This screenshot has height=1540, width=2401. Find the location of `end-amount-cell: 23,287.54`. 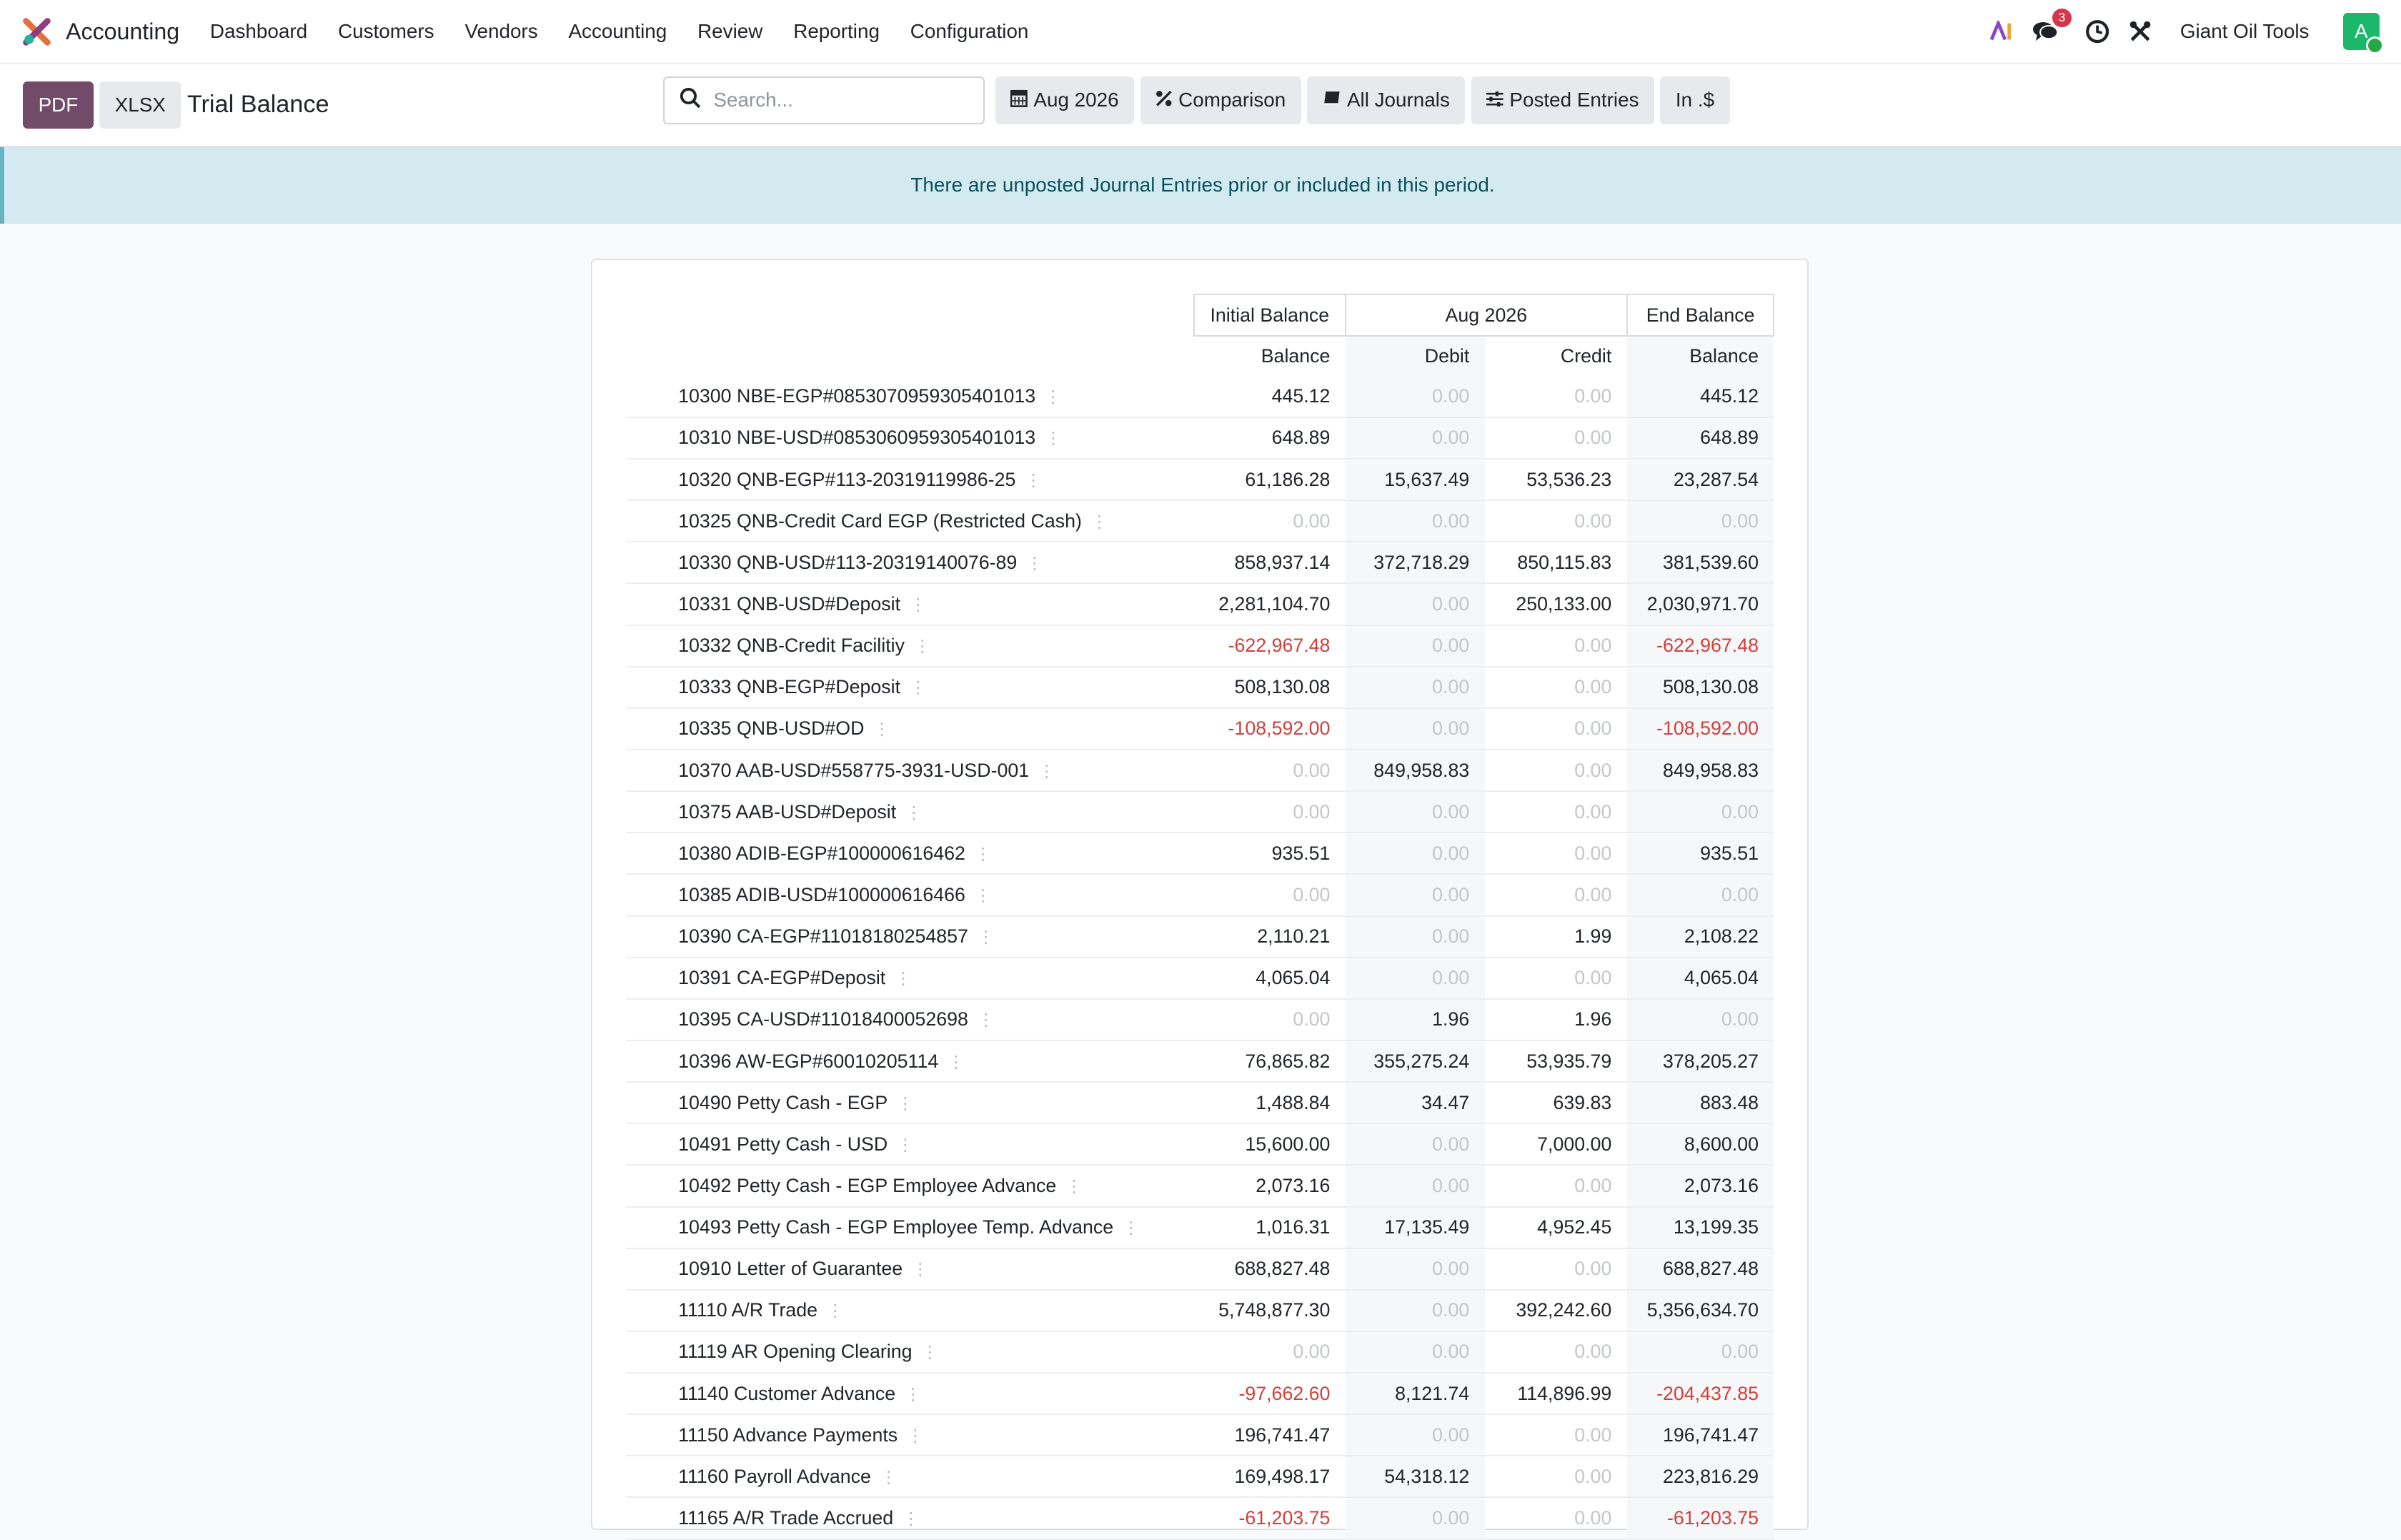

end-amount-cell: 23,287.54 is located at coordinates (1700, 480).